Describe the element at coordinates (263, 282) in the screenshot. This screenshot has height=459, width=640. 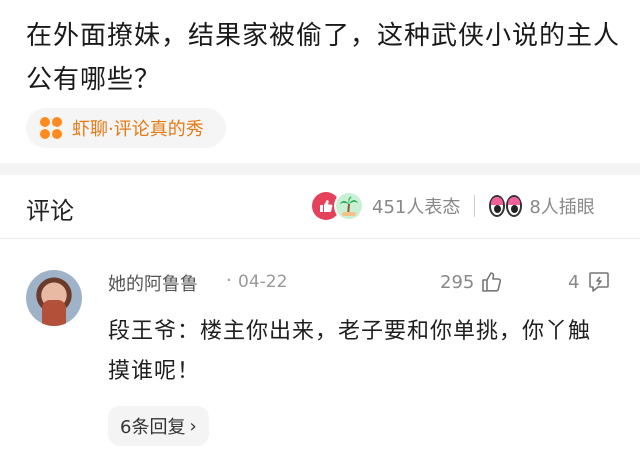
I see `comment-date: 04-22` at that location.